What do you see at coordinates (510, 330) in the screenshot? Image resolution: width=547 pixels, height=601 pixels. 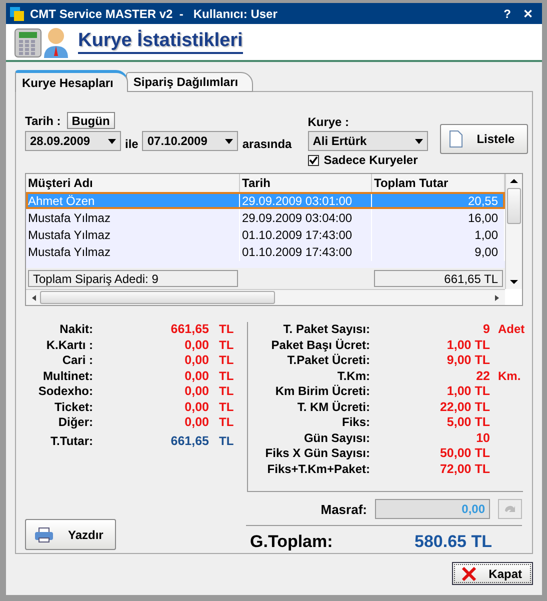 I see `unit-label: Adet` at bounding box center [510, 330].